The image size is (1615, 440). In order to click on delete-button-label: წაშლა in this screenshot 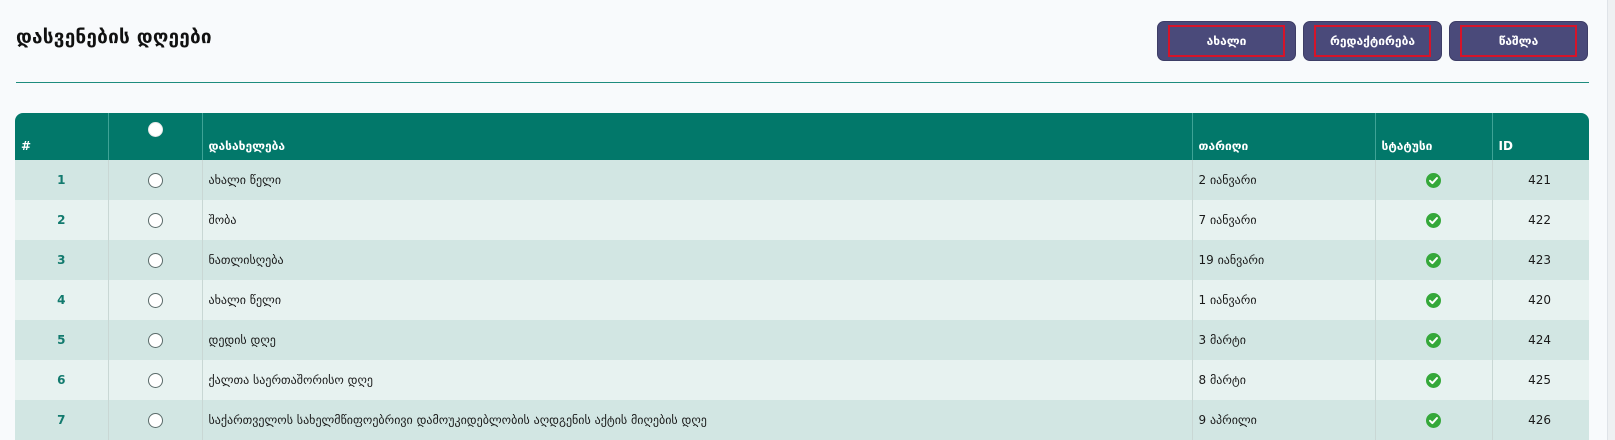, I will do `click(1518, 41)`.